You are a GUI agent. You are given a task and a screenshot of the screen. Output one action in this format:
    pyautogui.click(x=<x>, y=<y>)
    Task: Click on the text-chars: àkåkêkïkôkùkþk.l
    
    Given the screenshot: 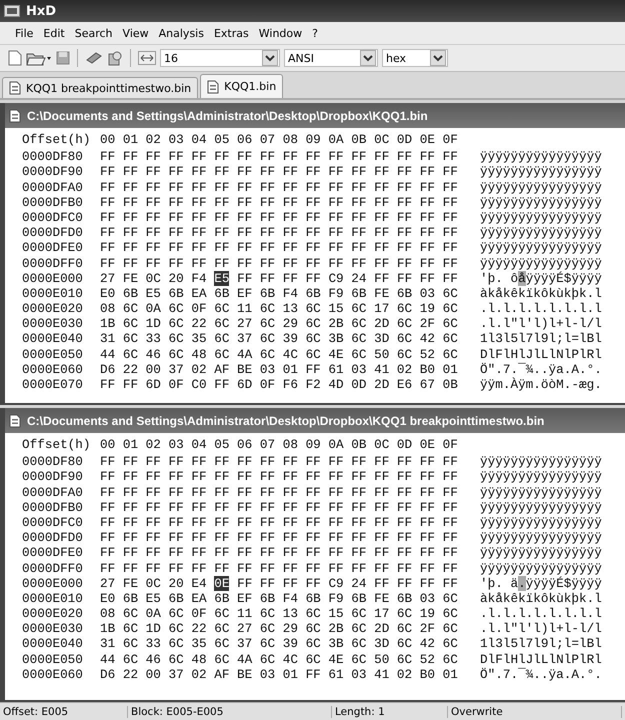 What is the action you would take?
    pyautogui.click(x=541, y=598)
    